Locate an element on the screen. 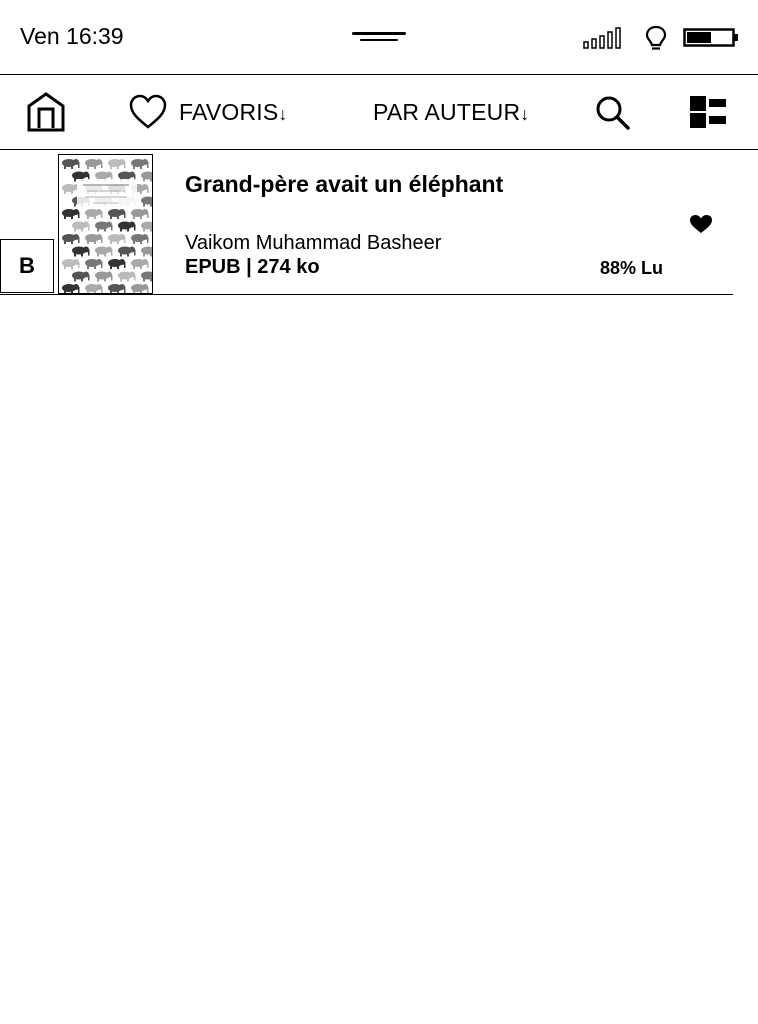 This screenshot has width=758, height=1024. book-cover is located at coordinates (105, 224).